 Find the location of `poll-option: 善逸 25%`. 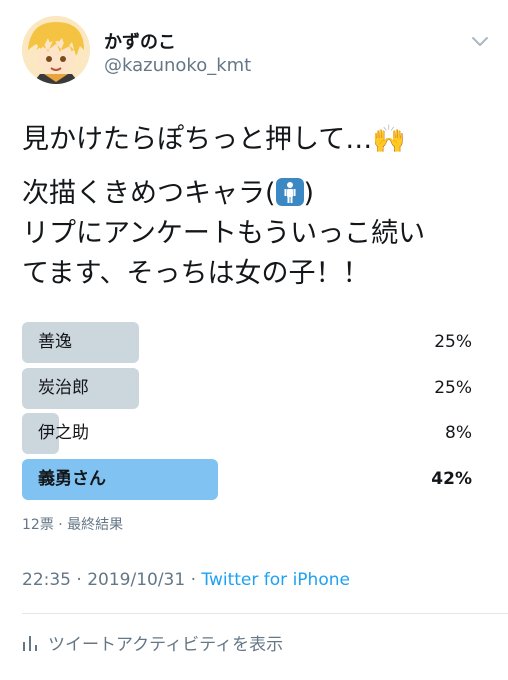

poll-option: 善逸 25% is located at coordinates (247, 343).